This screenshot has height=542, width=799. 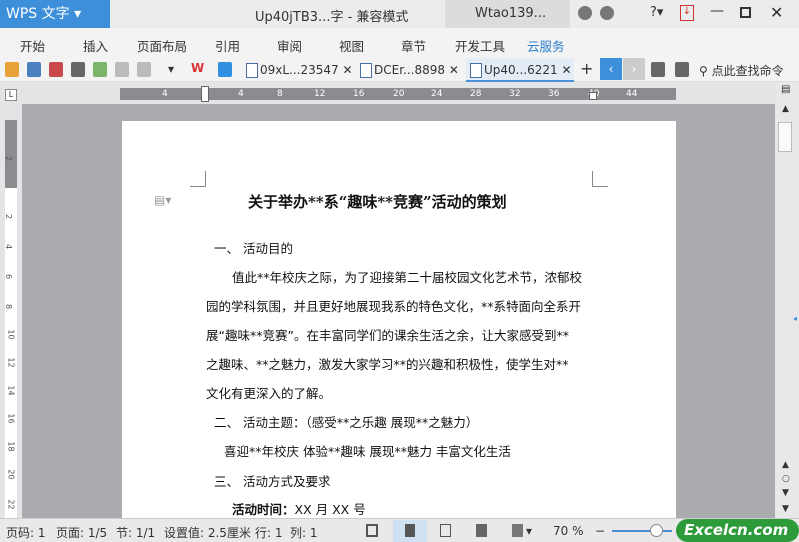 I want to click on paragraph-line: 喜迎**年校庆 体验**趣味 展现**魅力 丰富文化生活, so click(x=367, y=451).